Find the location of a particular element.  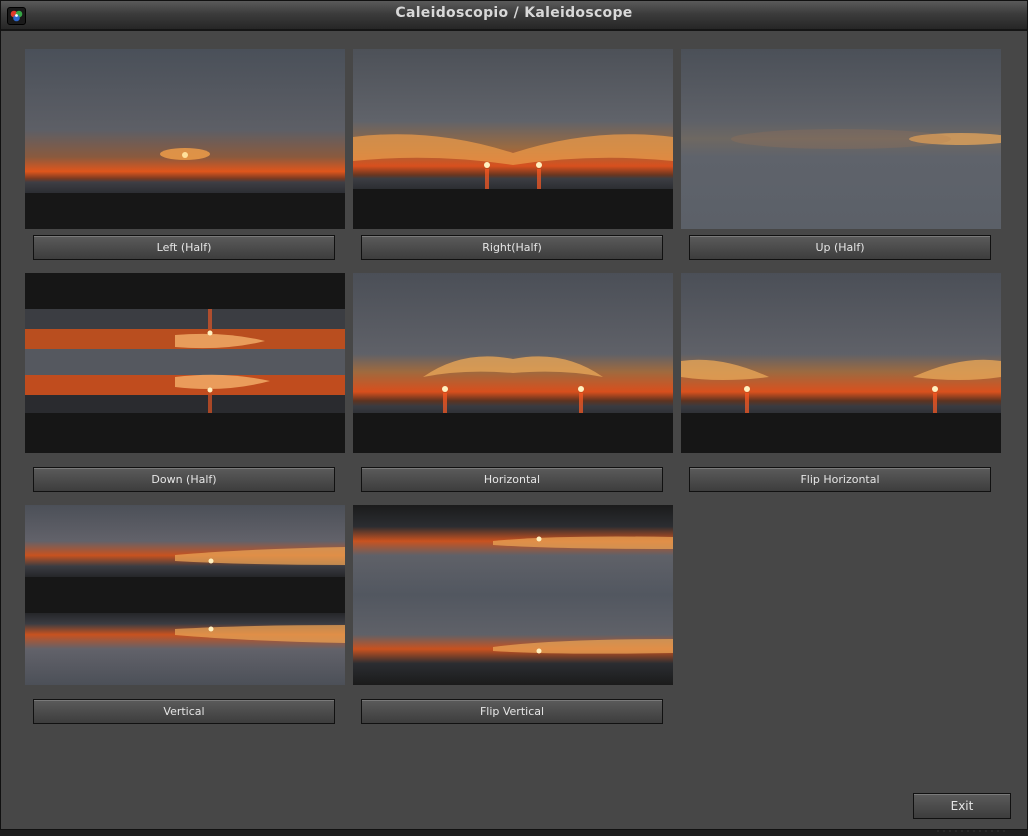

vertical-button: Vertical is located at coordinates (184, 711).